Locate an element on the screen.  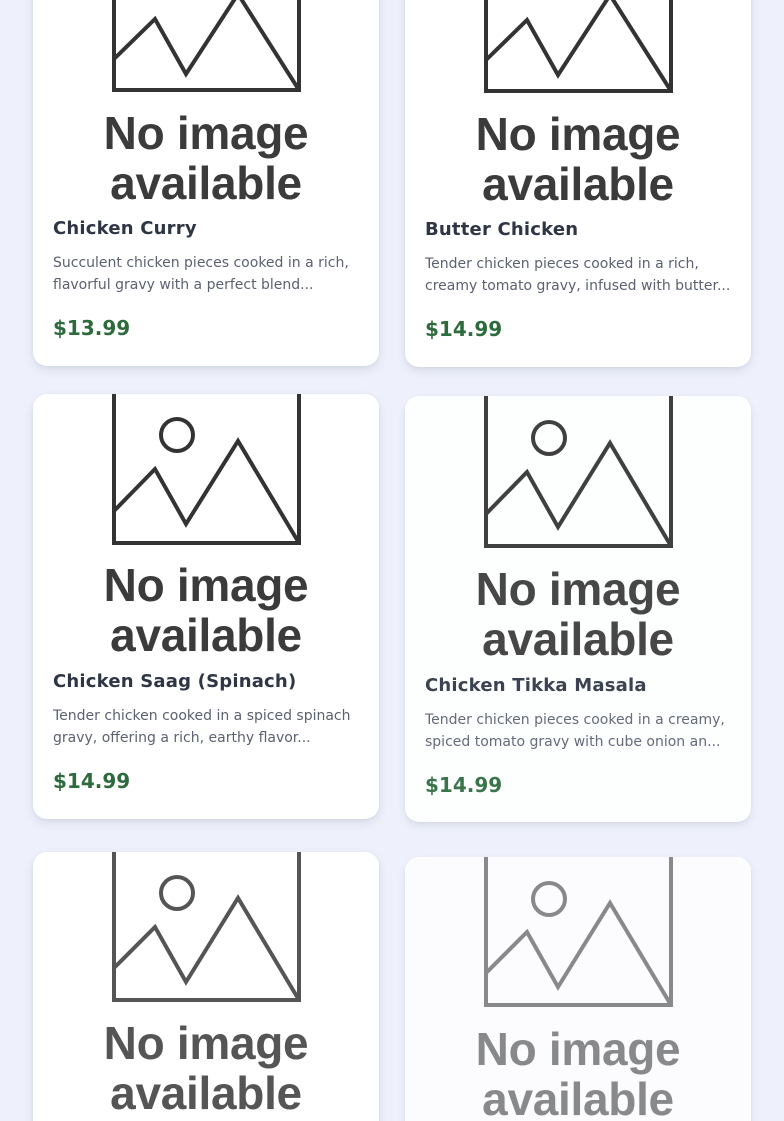
item-name: Chicken Saag (Spinach) is located at coordinates (175, 681).